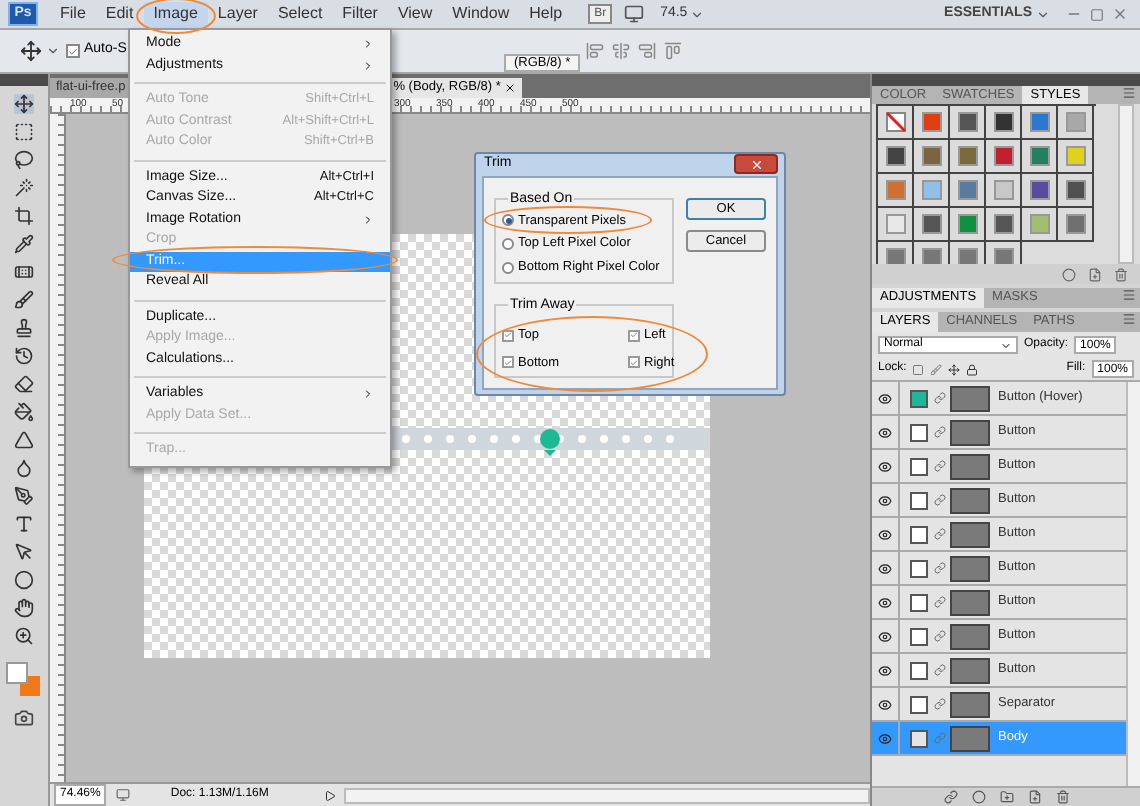 The image size is (1140, 806). I want to click on droplet-icon, so click(24, 468).